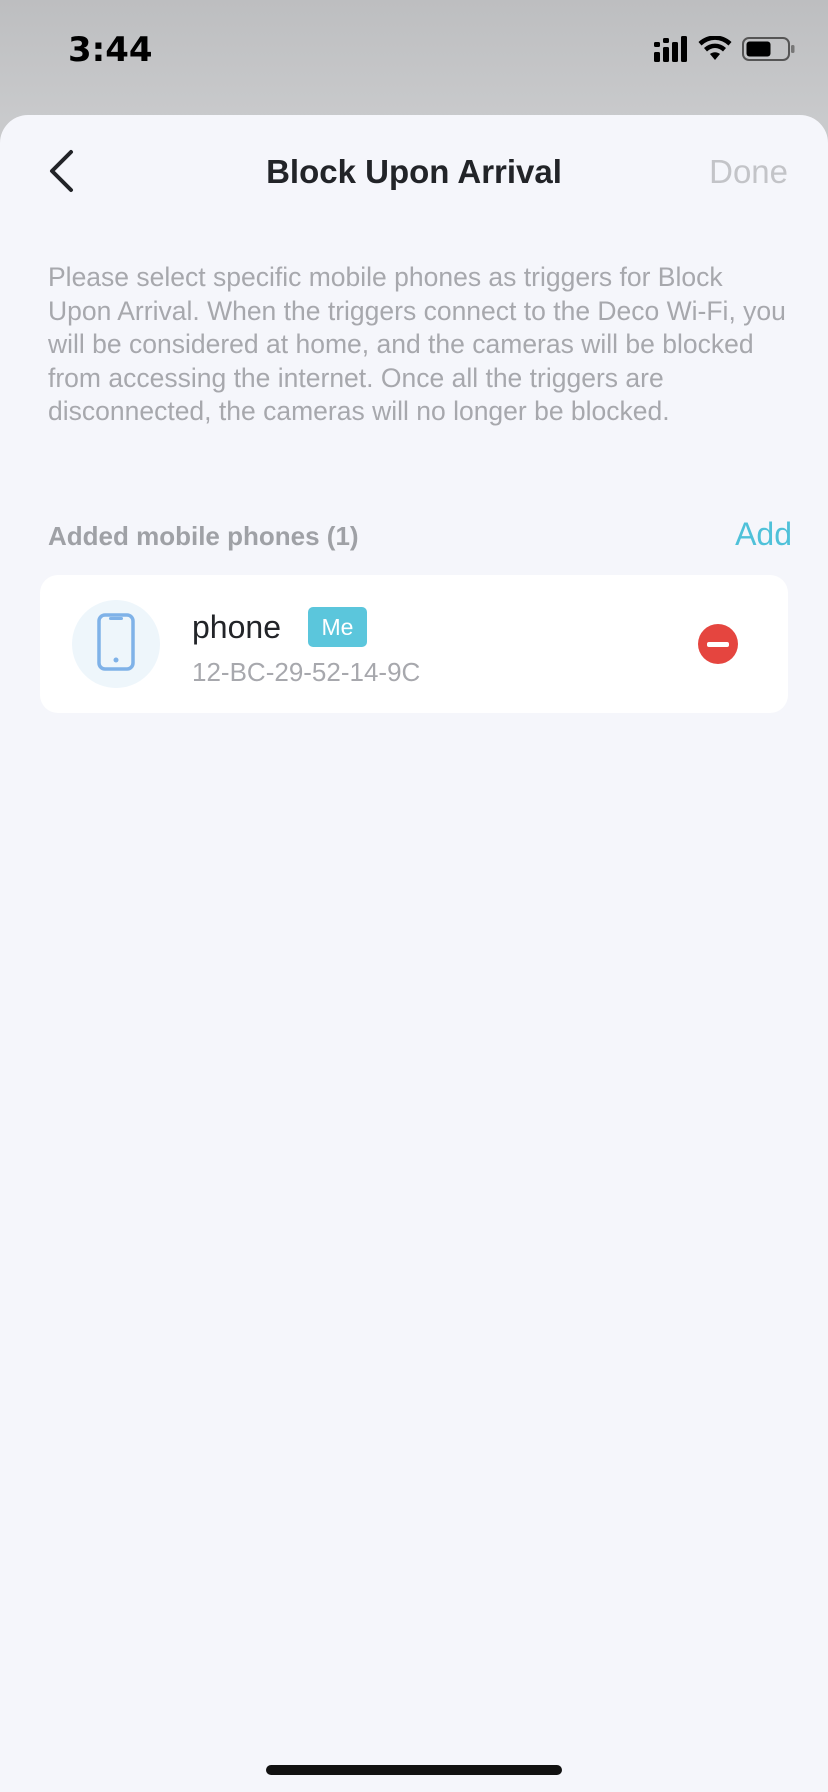 This screenshot has height=1792, width=828. I want to click on remove-device-button, so click(718, 644).